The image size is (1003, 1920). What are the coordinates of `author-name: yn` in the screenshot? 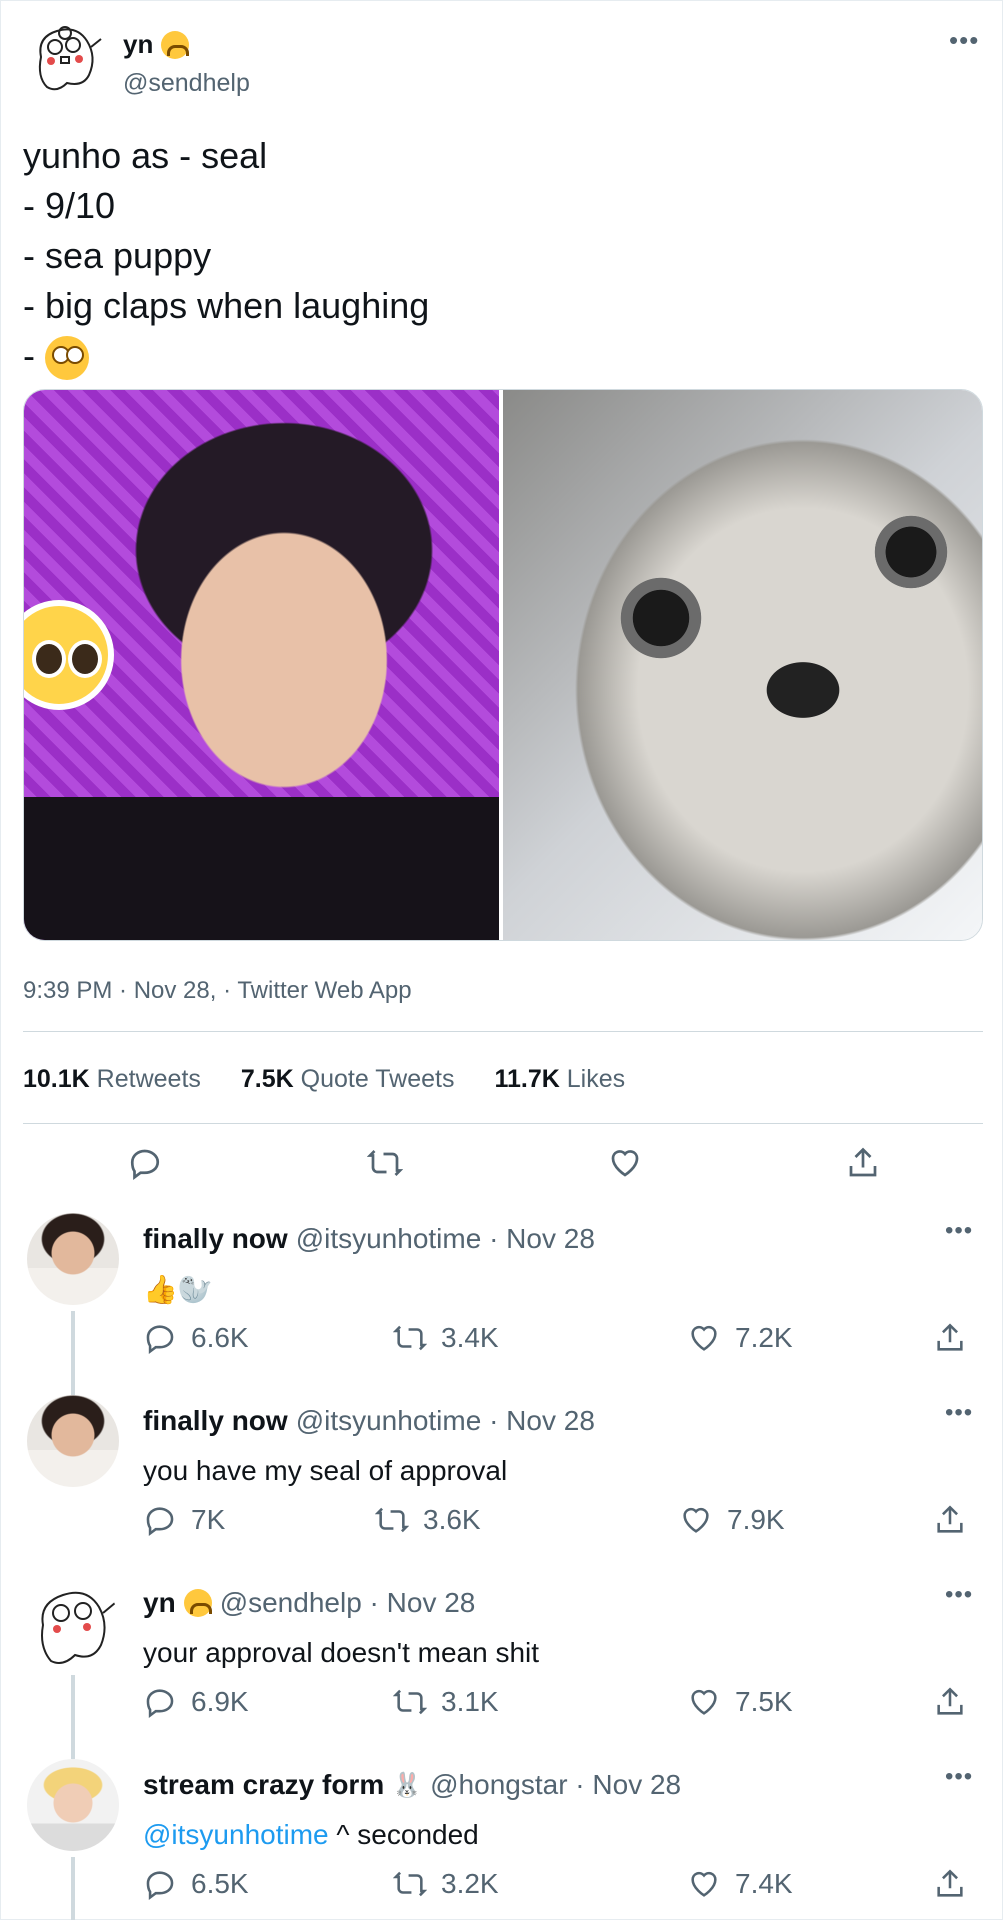 It's located at (138, 44).